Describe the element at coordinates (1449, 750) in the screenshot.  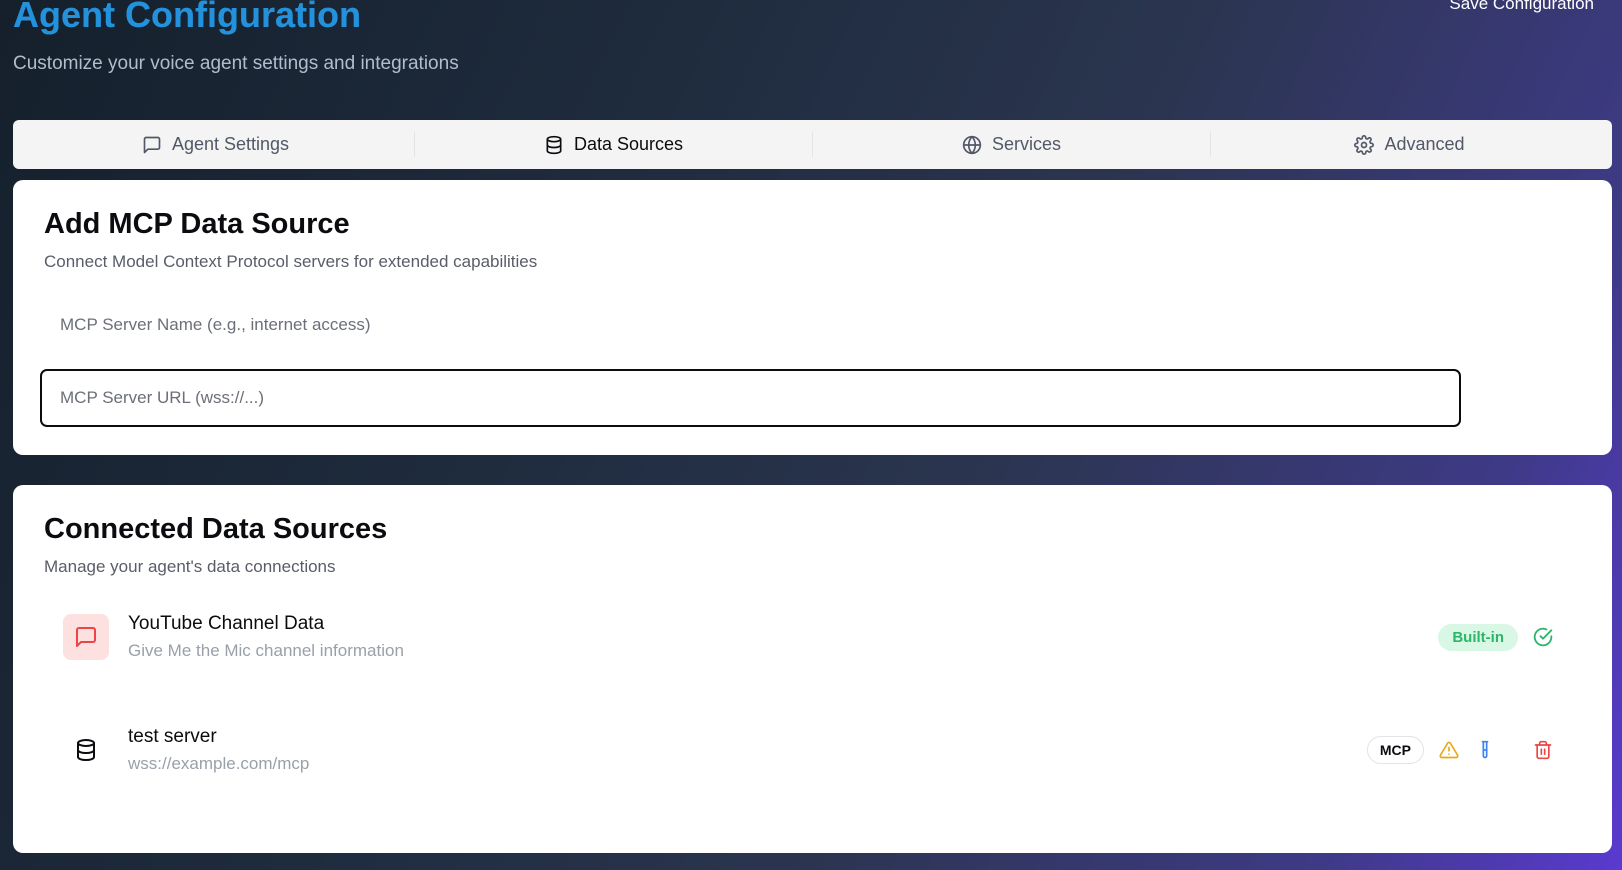
I see `warning-icon` at that location.